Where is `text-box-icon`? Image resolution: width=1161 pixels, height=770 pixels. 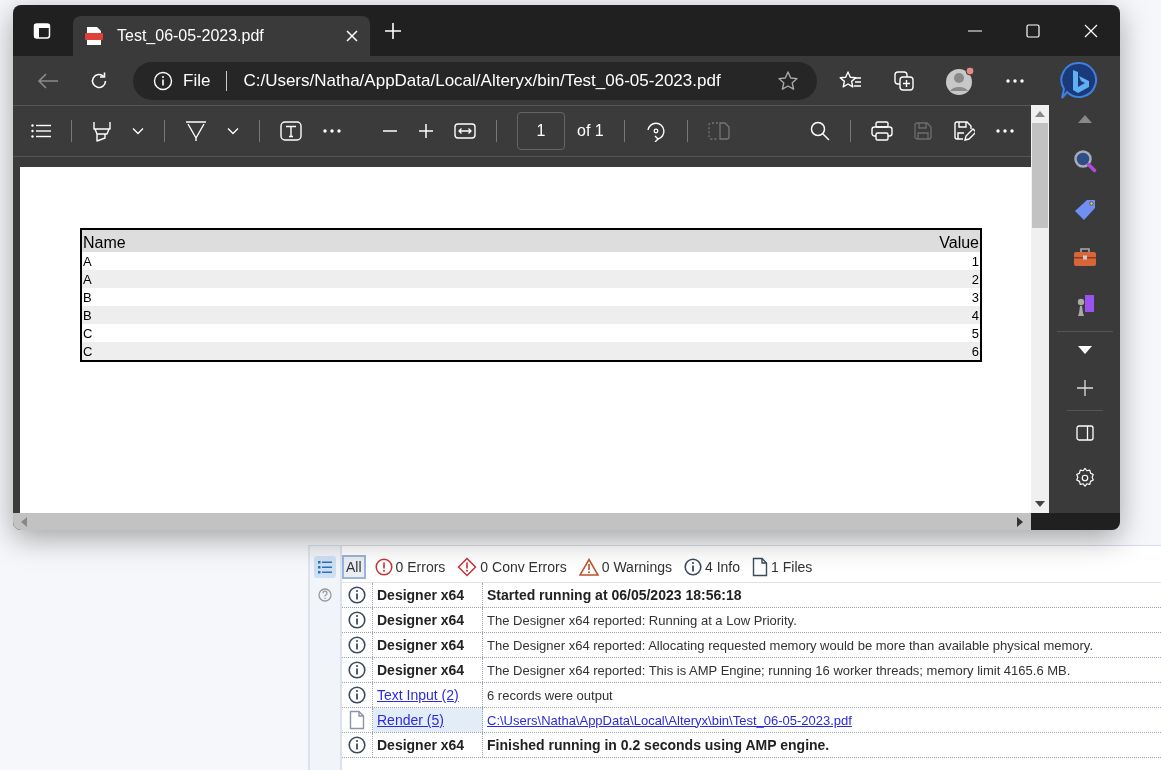 text-box-icon is located at coordinates (291, 131).